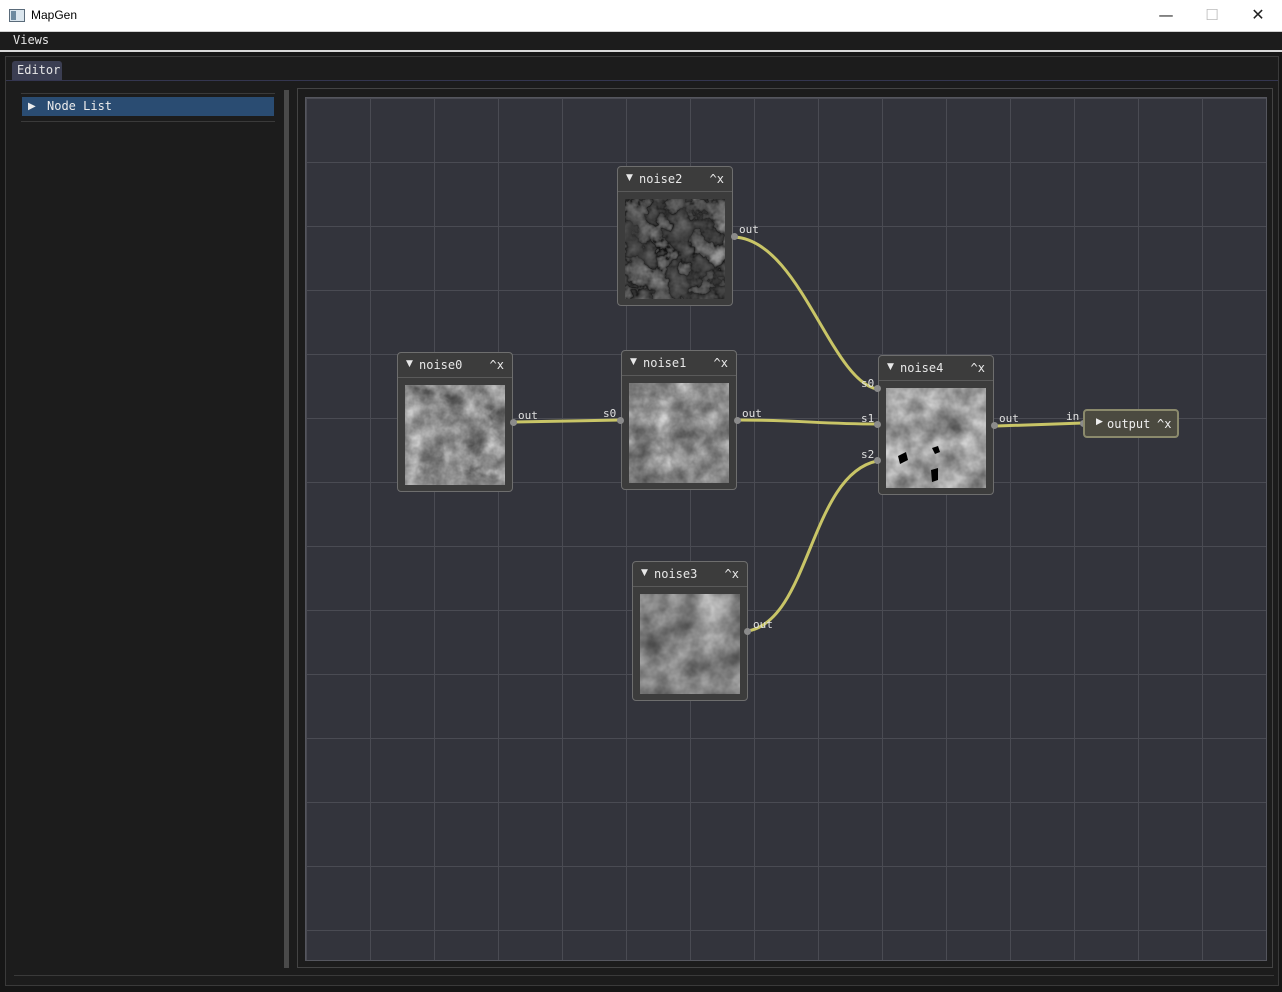 The image size is (1282, 992). I want to click on expand-arrow-icon: ▶, so click(32, 106).